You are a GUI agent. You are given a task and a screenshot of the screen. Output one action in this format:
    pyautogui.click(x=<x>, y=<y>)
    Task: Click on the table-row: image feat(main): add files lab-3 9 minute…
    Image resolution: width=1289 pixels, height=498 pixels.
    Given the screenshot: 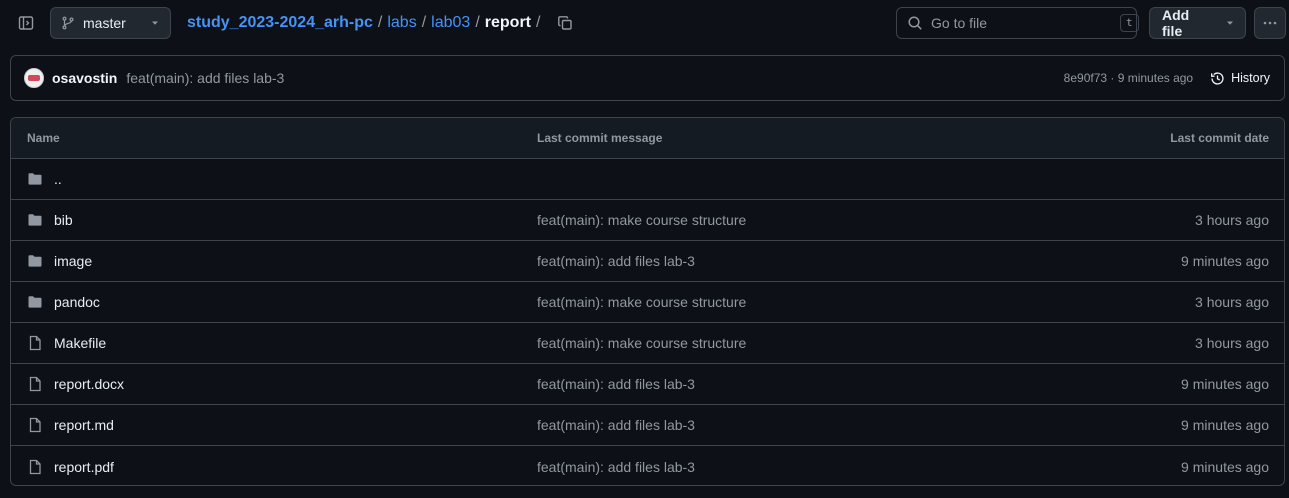 What is the action you would take?
    pyautogui.click(x=647, y=261)
    